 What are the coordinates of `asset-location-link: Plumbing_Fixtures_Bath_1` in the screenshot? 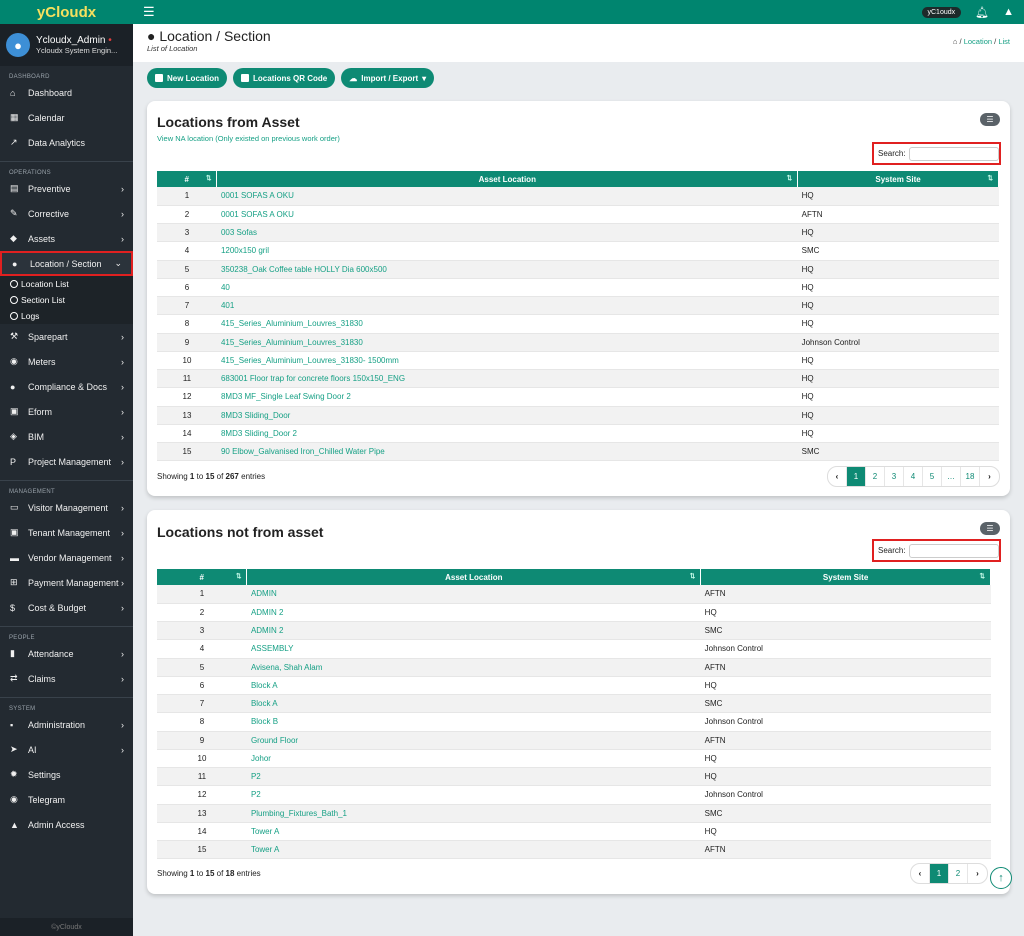 It's located at (473, 813).